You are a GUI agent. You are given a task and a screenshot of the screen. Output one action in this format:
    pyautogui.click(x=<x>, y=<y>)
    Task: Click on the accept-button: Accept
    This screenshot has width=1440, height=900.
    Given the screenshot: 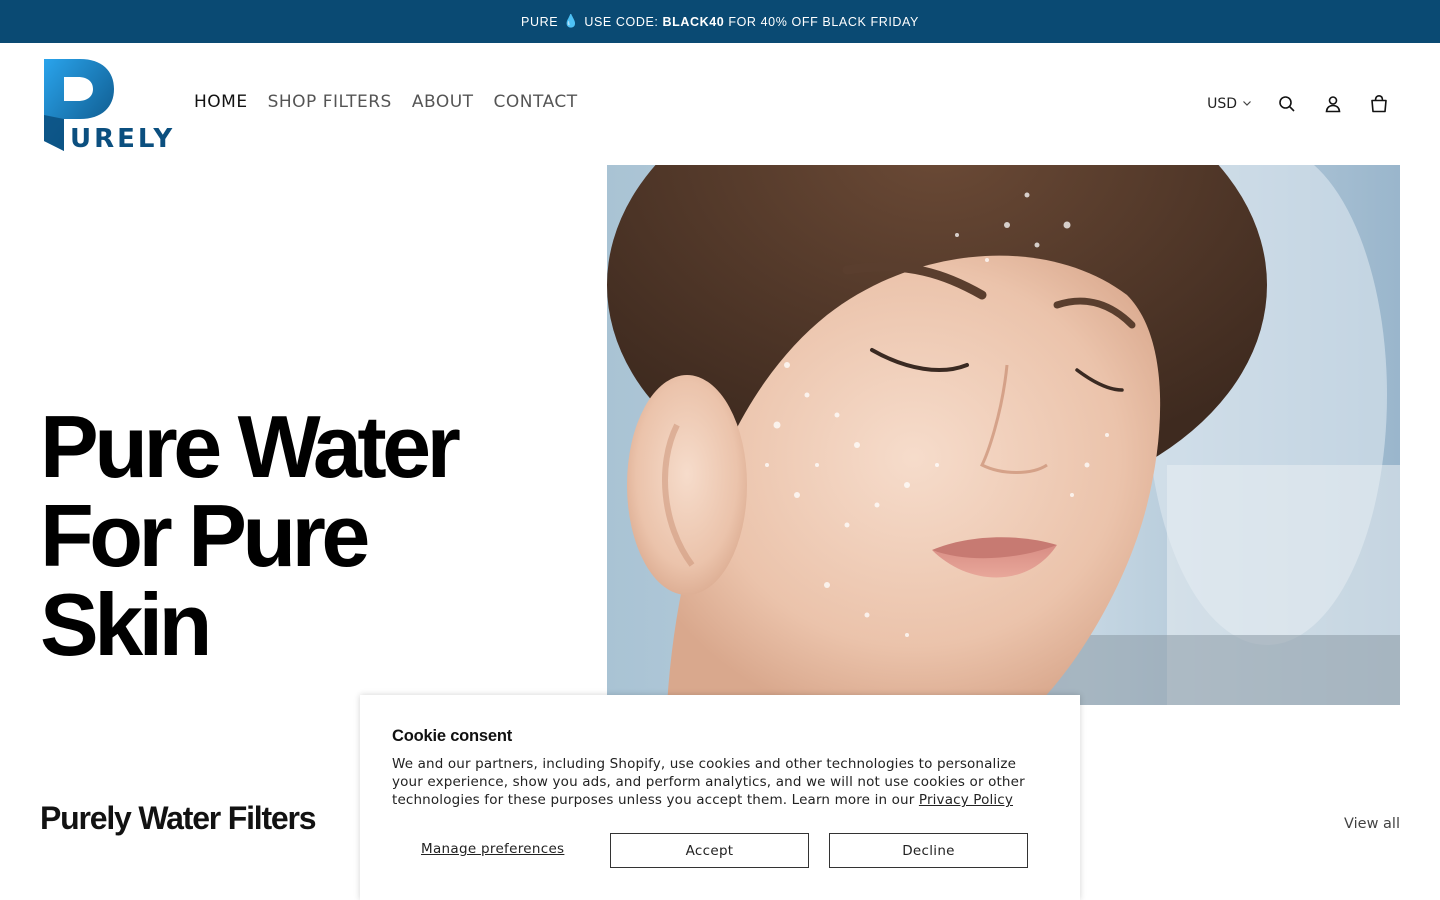 What is the action you would take?
    pyautogui.click(x=709, y=850)
    